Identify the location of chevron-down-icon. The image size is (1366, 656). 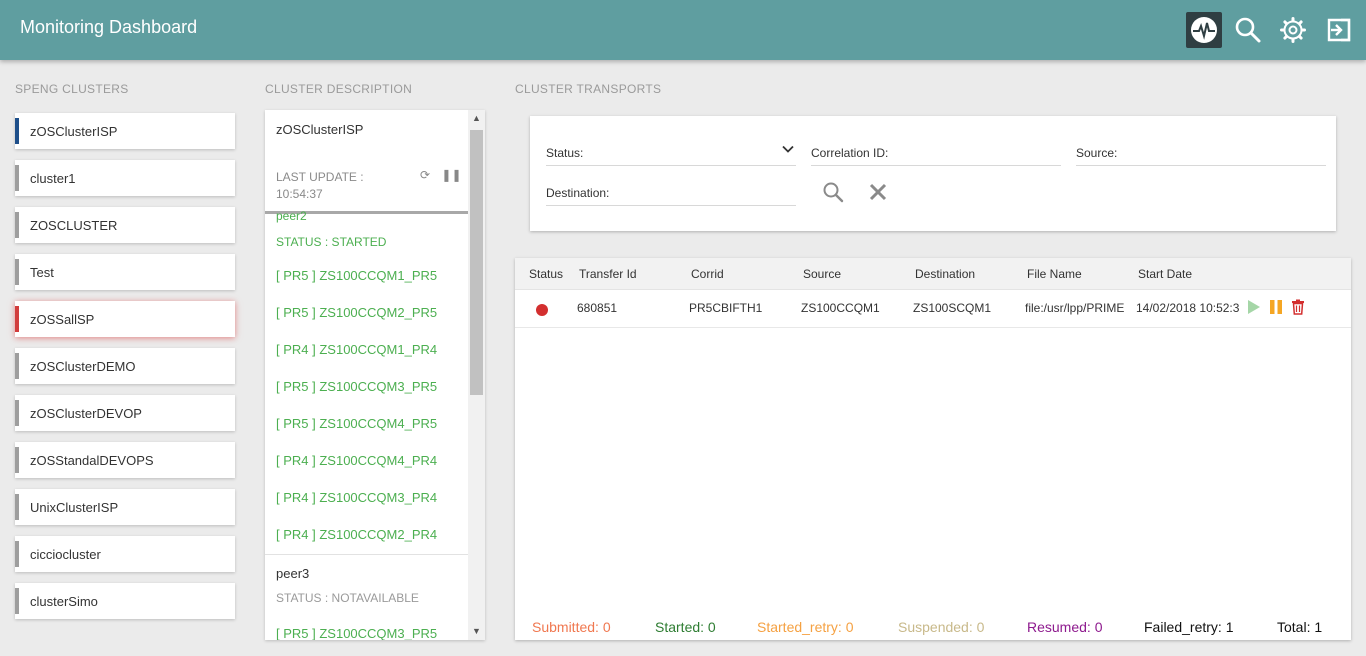
(788, 150).